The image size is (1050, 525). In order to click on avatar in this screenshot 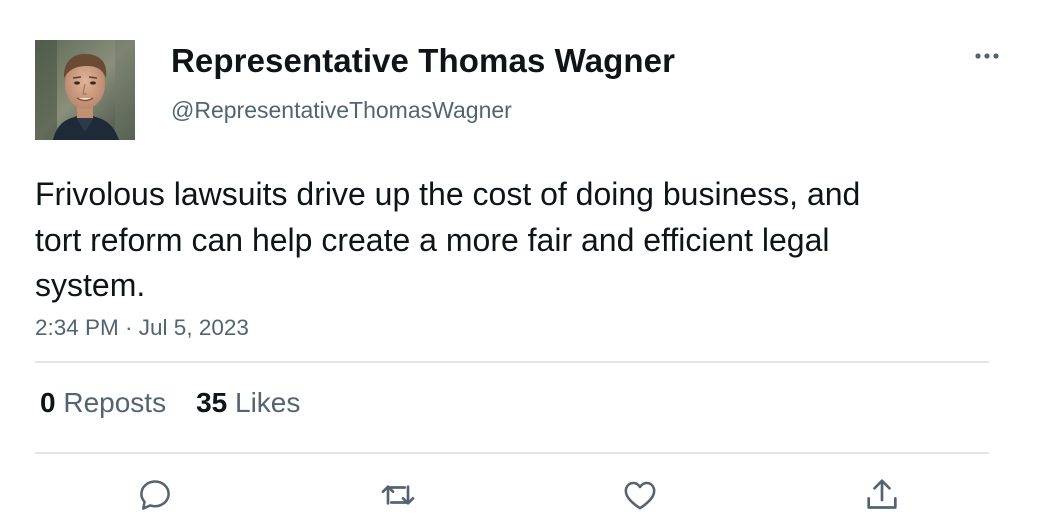, I will do `click(85, 90)`.